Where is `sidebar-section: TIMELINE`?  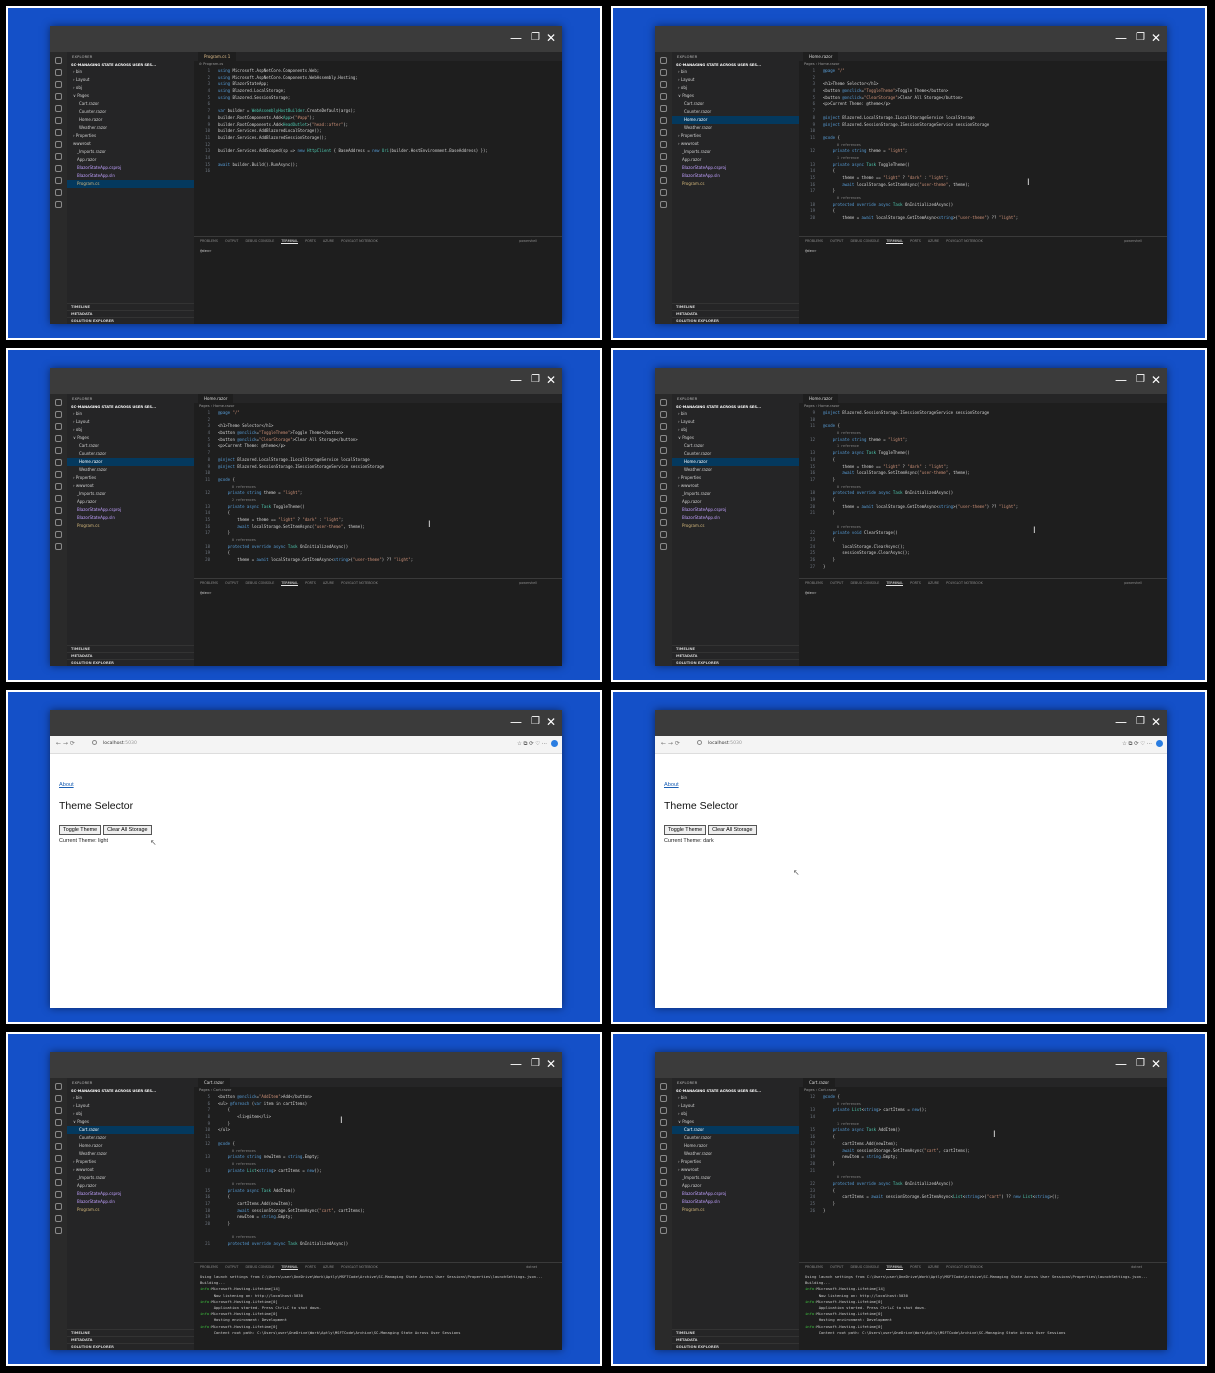 sidebar-section: TIMELINE is located at coordinates (130, 306).